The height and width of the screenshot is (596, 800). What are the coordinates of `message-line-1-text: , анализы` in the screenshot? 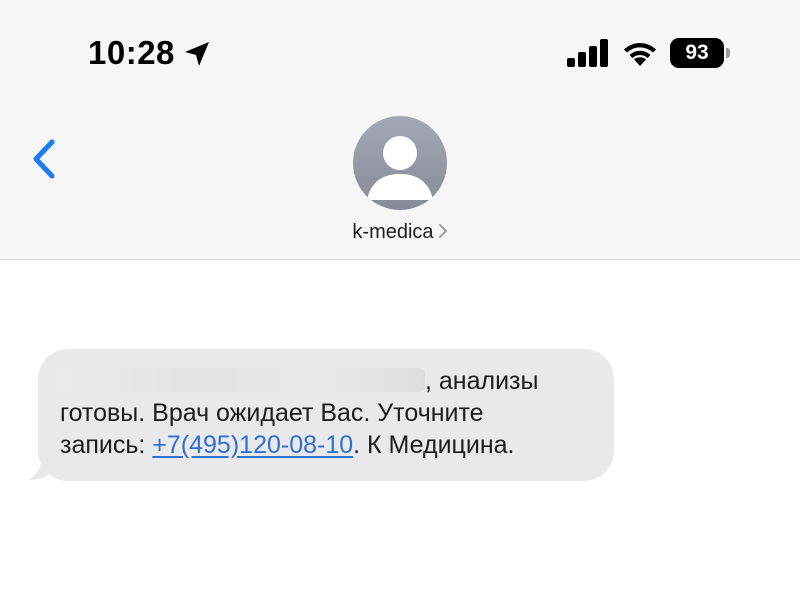 It's located at (482, 381).